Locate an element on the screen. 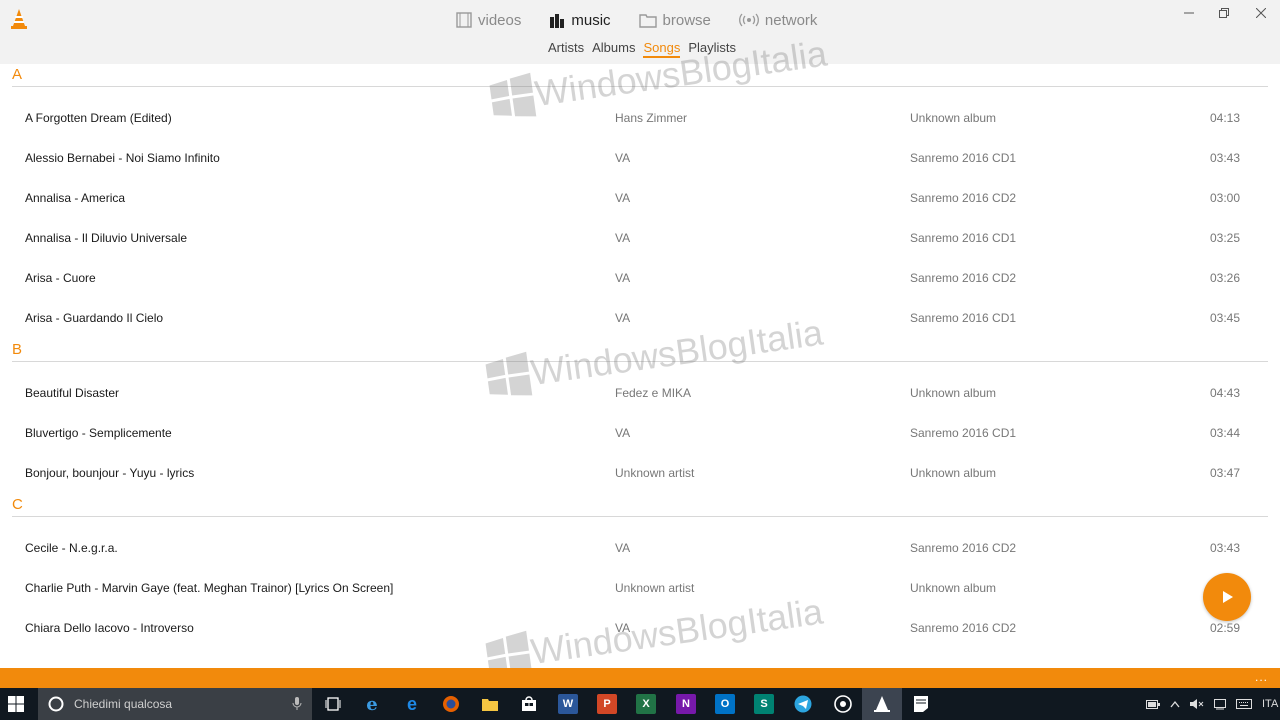  notification-icon is located at coordinates (1220, 704).